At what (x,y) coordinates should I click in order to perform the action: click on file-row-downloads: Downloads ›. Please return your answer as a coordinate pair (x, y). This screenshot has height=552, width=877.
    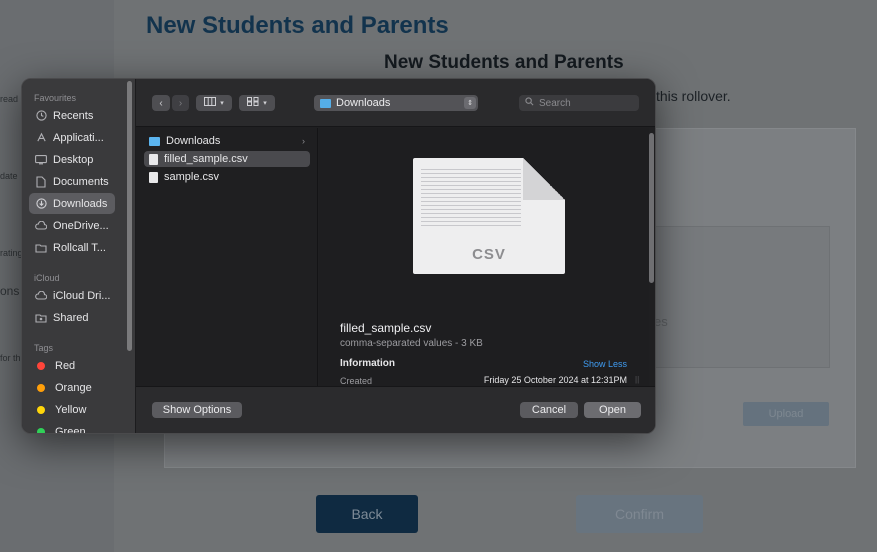
    Looking at the image, I should click on (227, 141).